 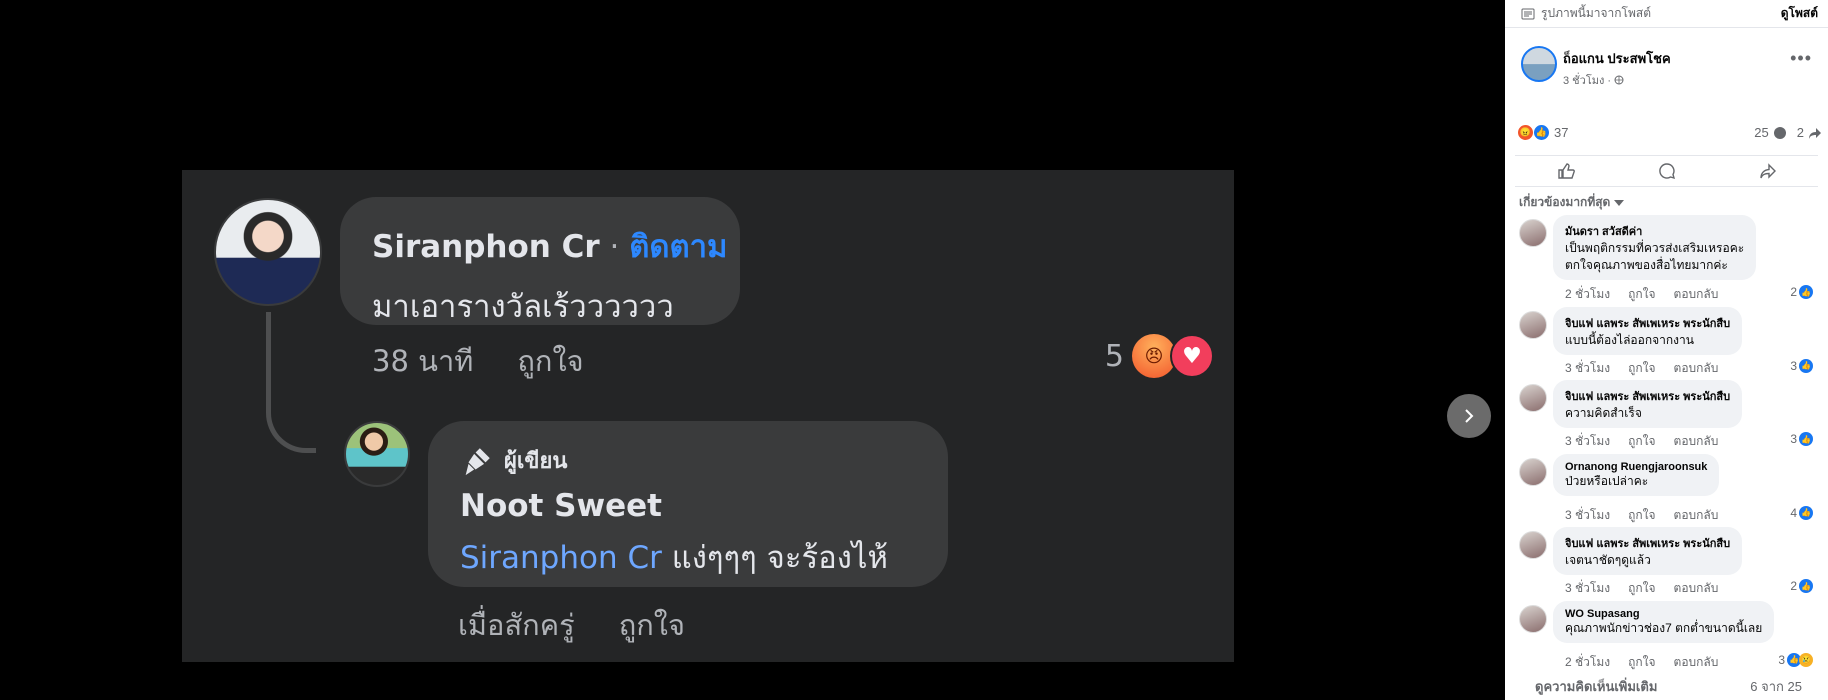 I want to click on comment-text: ความคิดสำเร็จ, so click(x=1603, y=413).